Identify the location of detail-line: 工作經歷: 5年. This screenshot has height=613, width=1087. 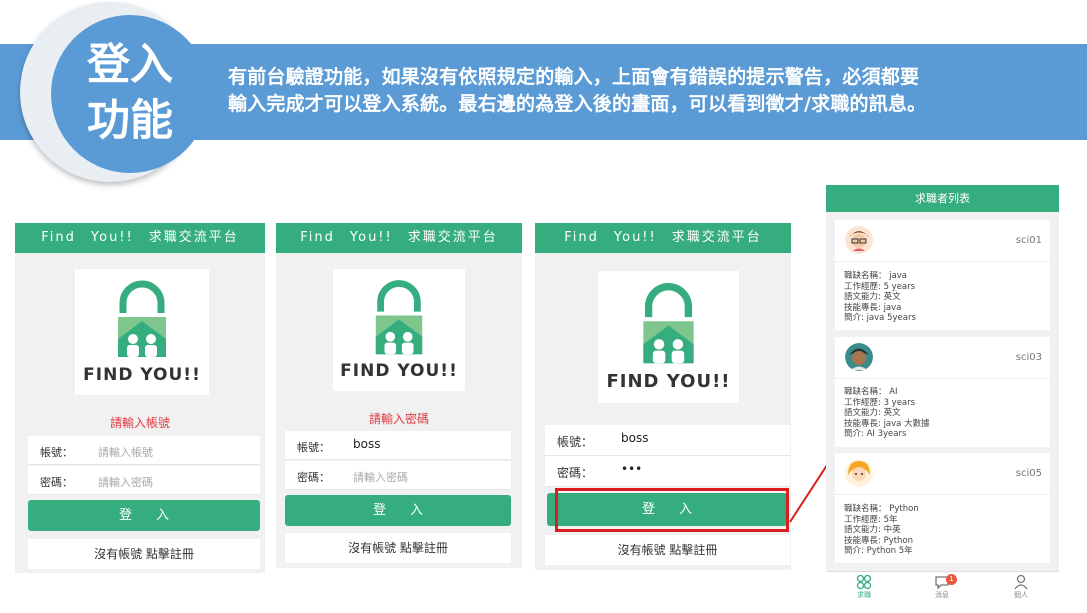
(871, 519).